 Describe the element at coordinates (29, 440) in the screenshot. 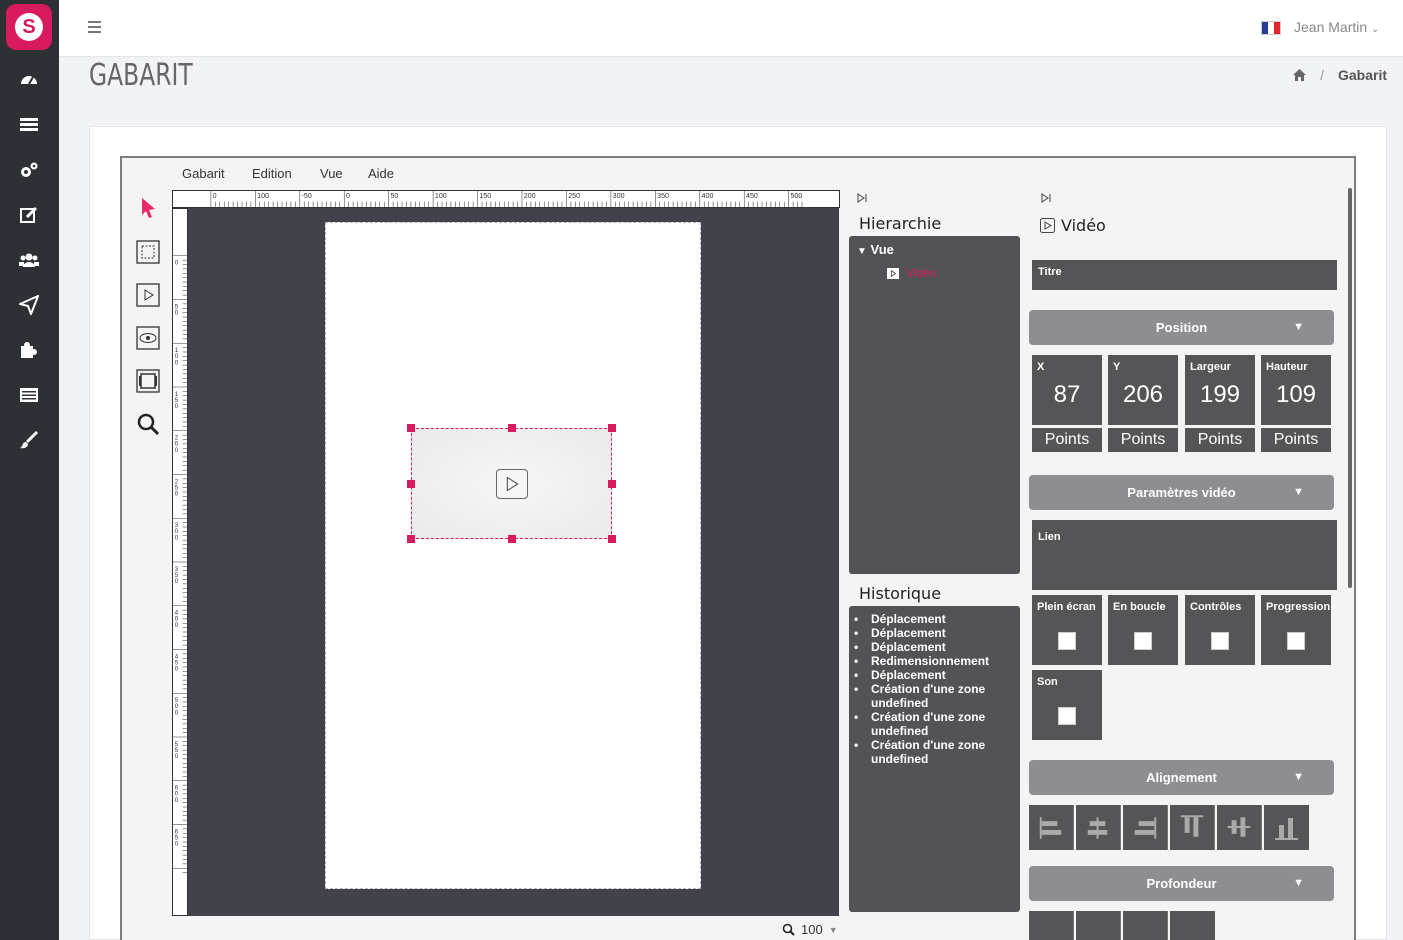

I see `brush-icon` at that location.